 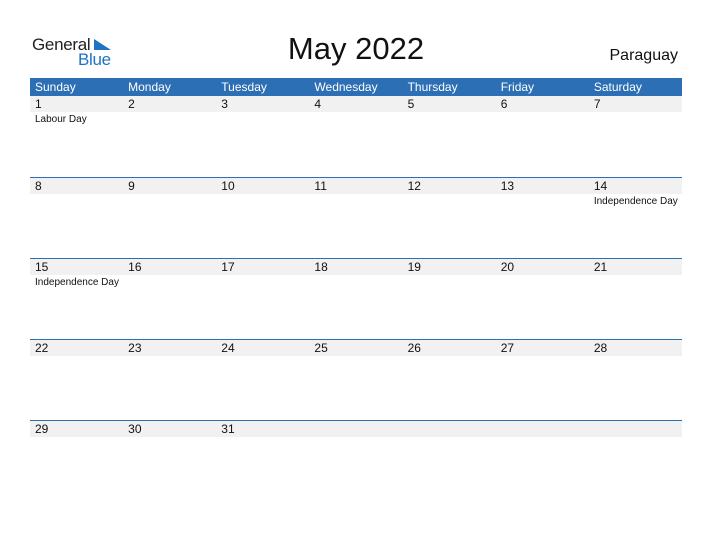 I want to click on weekday-friday: Friday, so click(x=517, y=87).